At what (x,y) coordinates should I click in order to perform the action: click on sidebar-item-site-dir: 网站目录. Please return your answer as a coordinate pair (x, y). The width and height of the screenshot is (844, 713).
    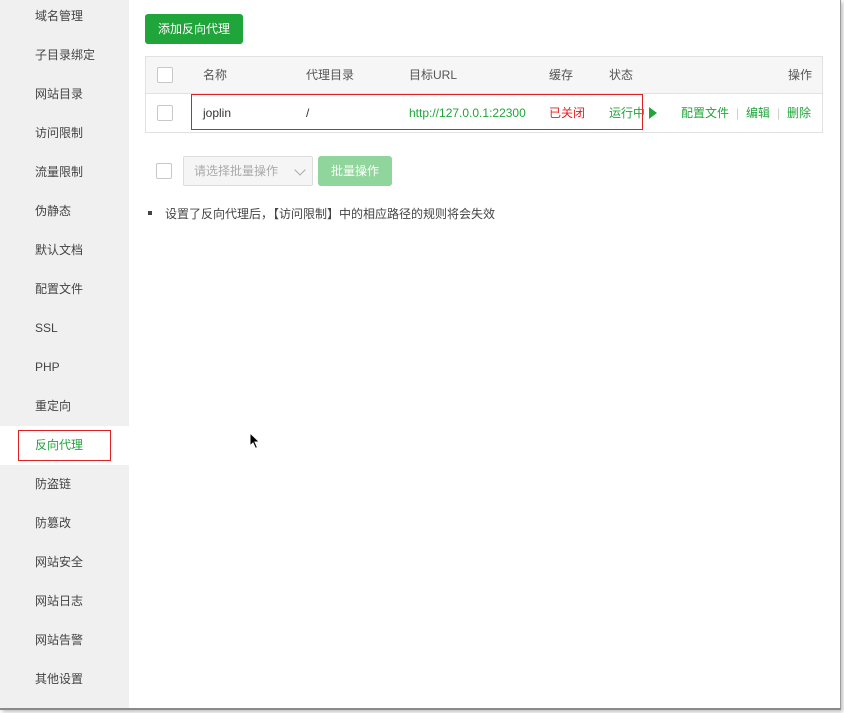
    Looking at the image, I should click on (64, 94).